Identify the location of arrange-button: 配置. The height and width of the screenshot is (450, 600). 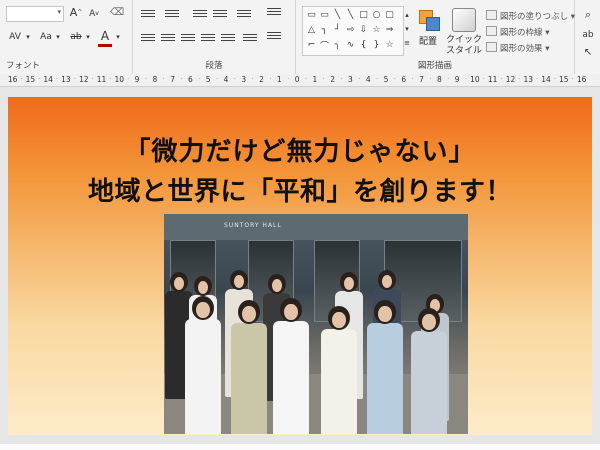
(428, 27).